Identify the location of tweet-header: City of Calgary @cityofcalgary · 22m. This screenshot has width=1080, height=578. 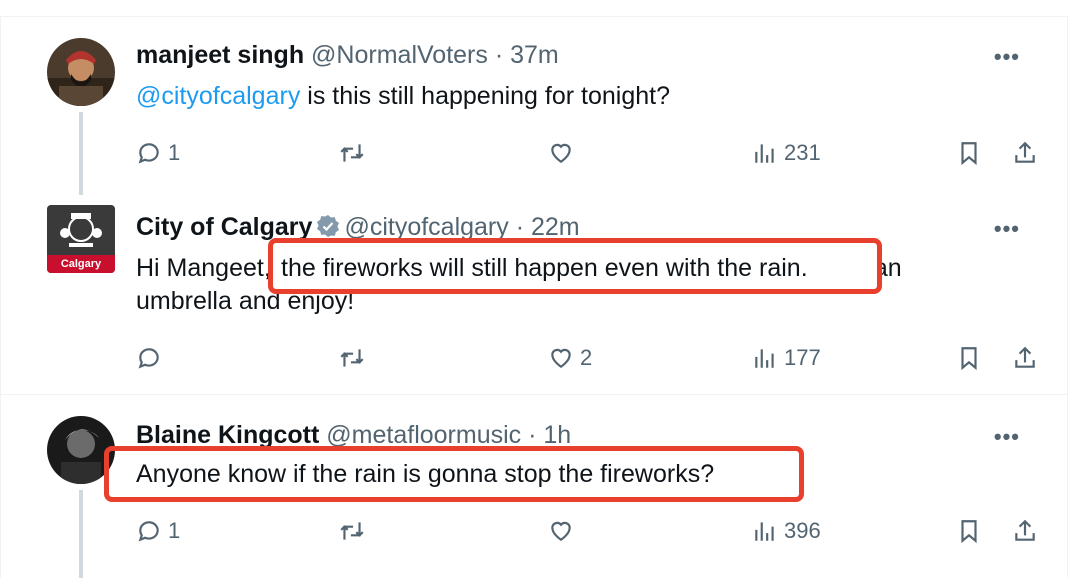
(358, 228).